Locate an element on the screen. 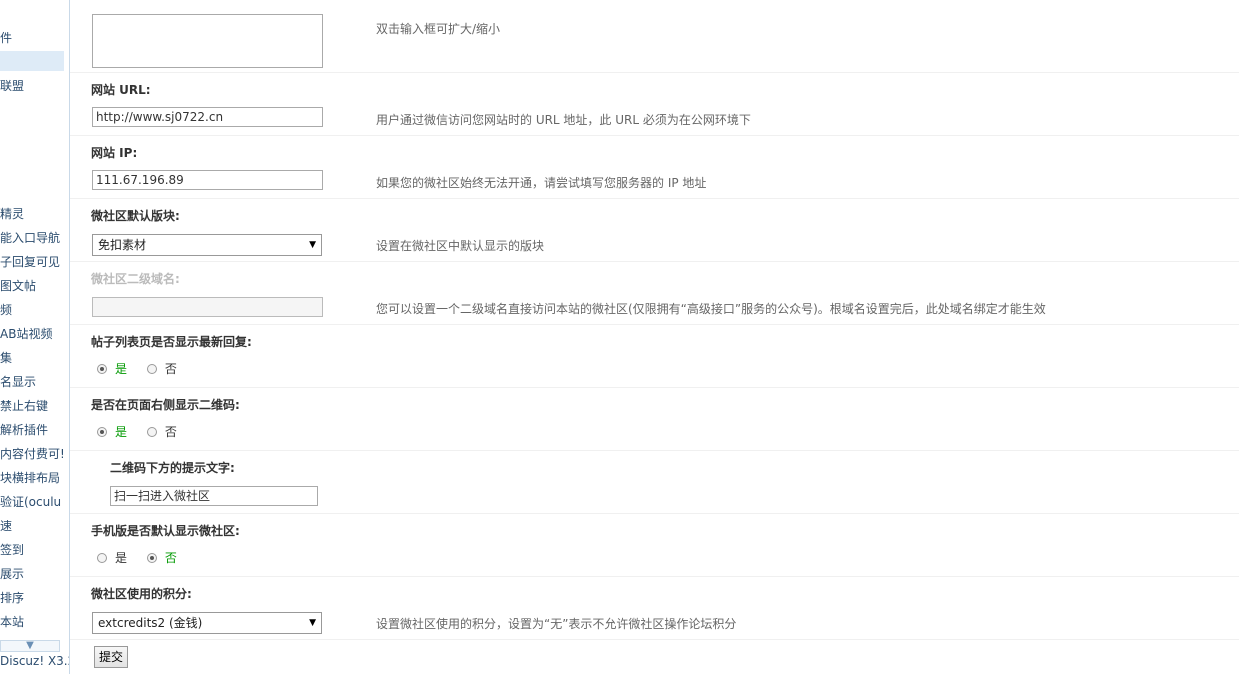 The image size is (1239, 674). latest-reply-radios: 是 否 is located at coordinates (145, 368).